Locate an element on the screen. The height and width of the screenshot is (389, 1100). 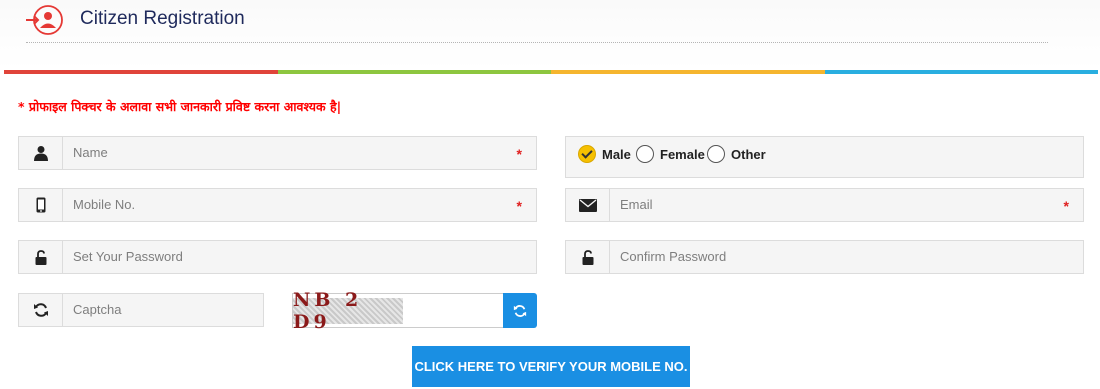
captcha-image: NB 2 D9 is located at coordinates (398, 311).